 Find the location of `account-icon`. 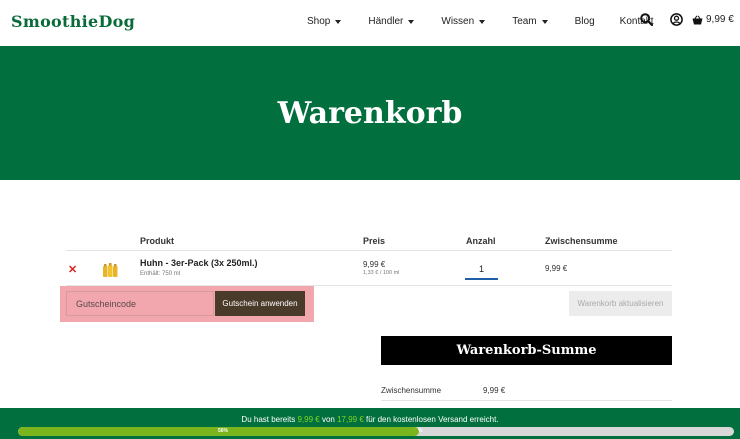

account-icon is located at coordinates (676, 19).